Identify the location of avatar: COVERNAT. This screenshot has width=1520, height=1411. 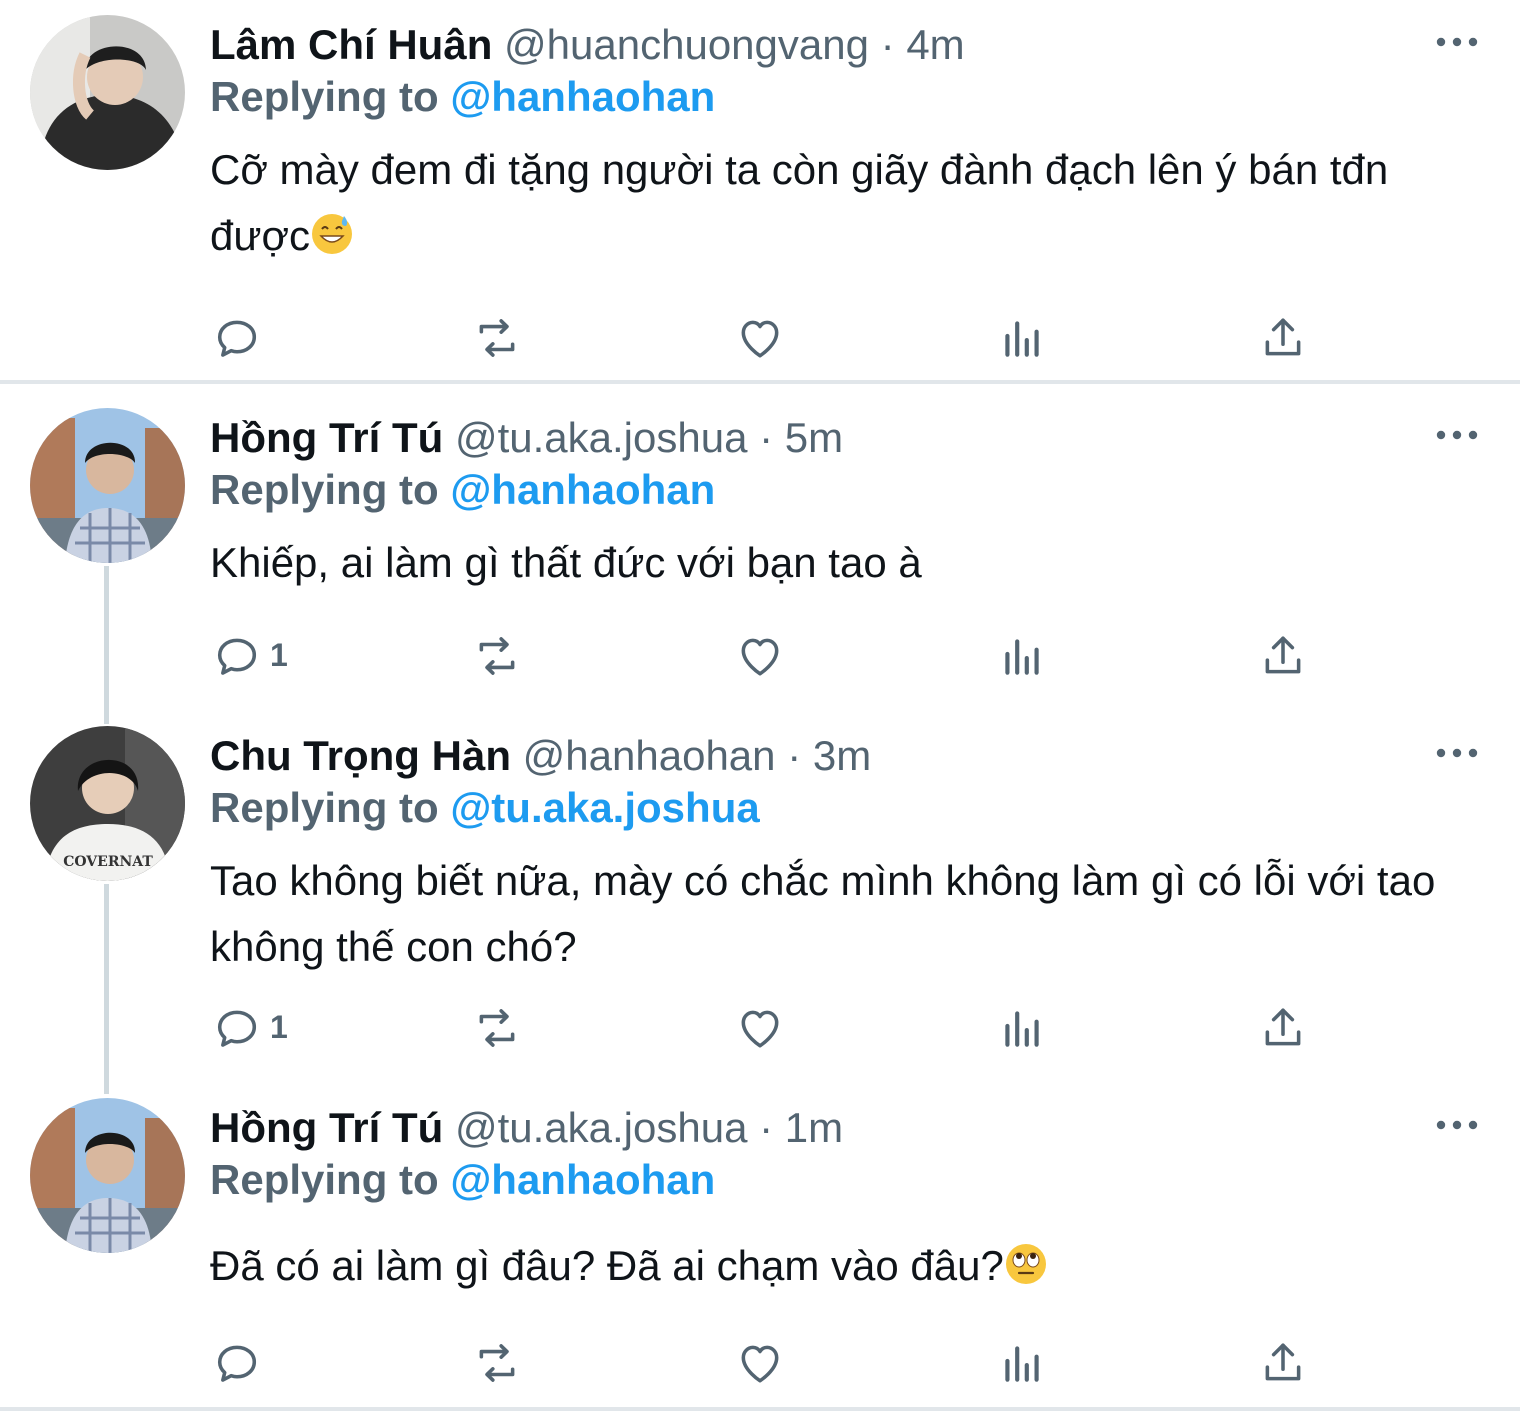
(107, 803).